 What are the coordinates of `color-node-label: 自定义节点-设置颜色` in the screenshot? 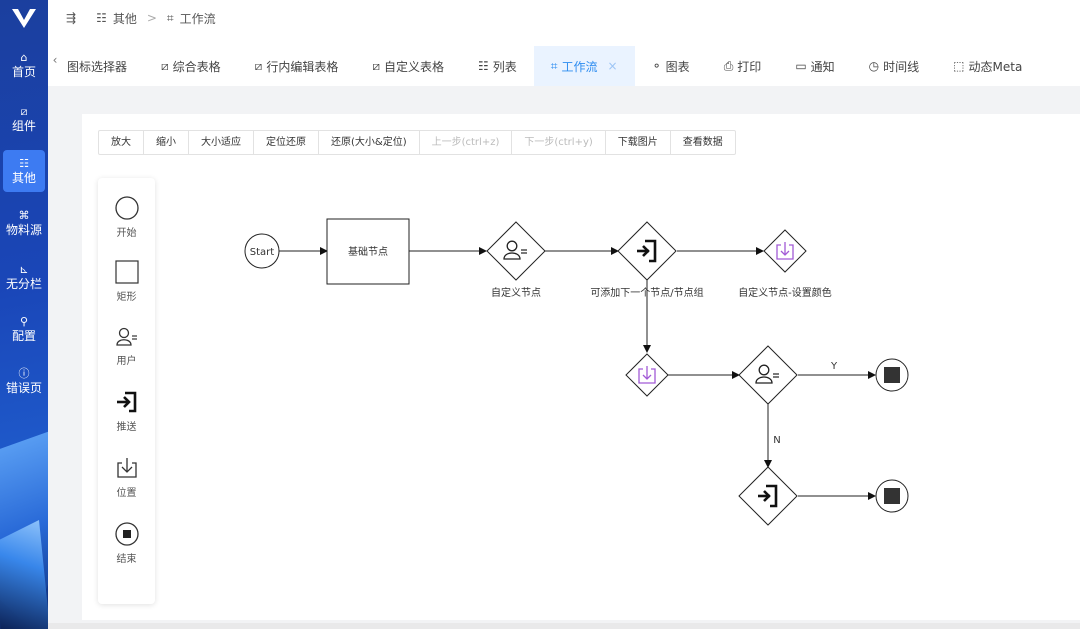 It's located at (785, 292).